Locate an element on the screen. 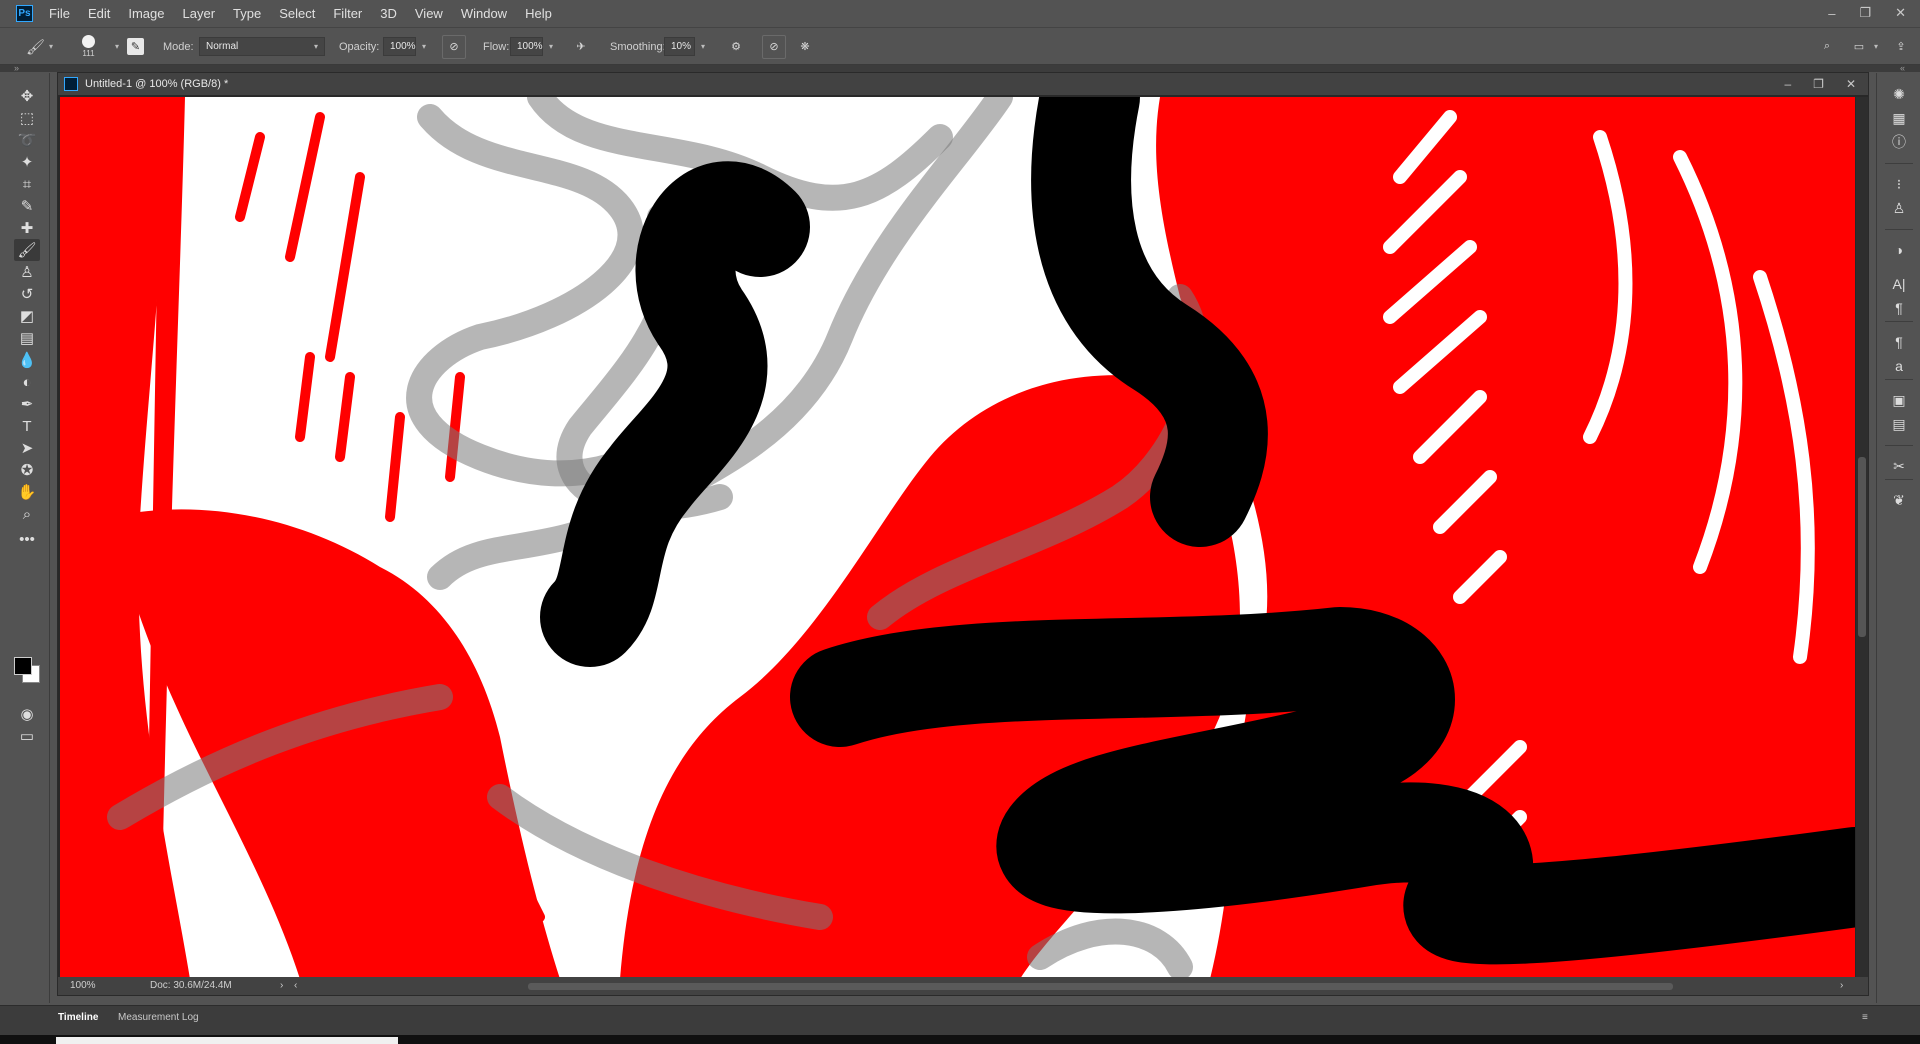  menu-edit: Edit is located at coordinates (99, 13).